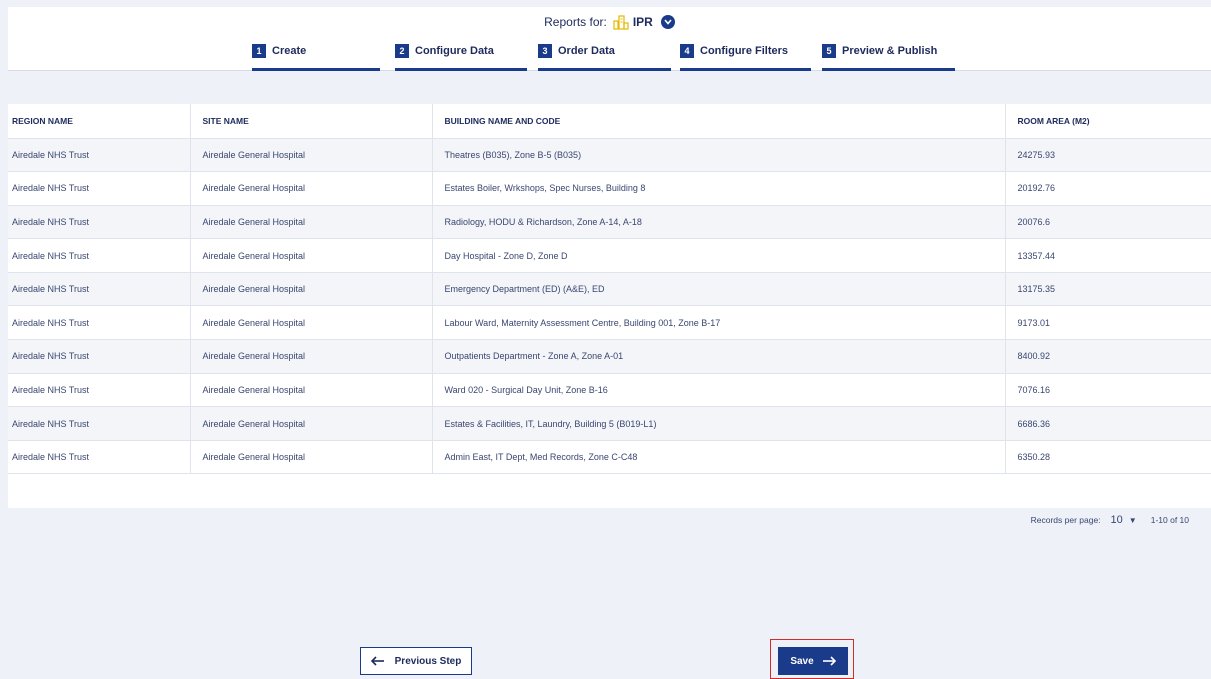 This screenshot has width=1211, height=679. Describe the element at coordinates (1108, 390) in the screenshot. I see `cell-room-area: 7076.16` at that location.